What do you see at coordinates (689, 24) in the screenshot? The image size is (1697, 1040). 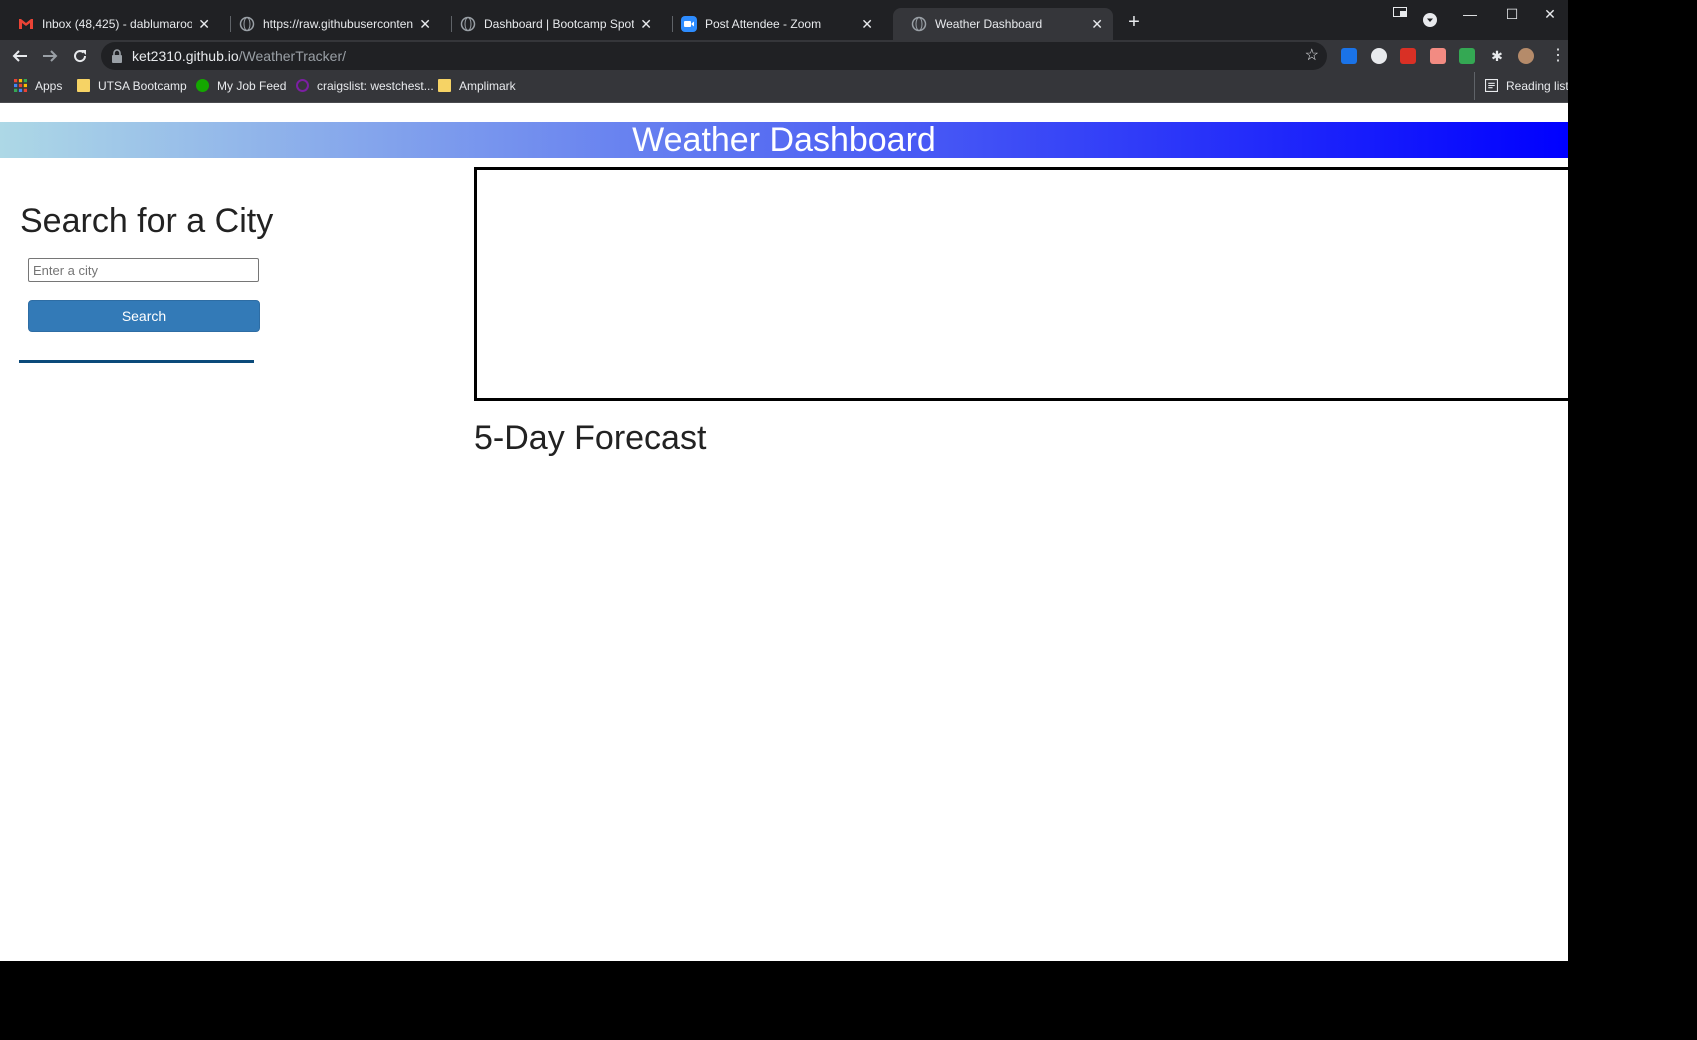 I see `zoom-icon` at bounding box center [689, 24].